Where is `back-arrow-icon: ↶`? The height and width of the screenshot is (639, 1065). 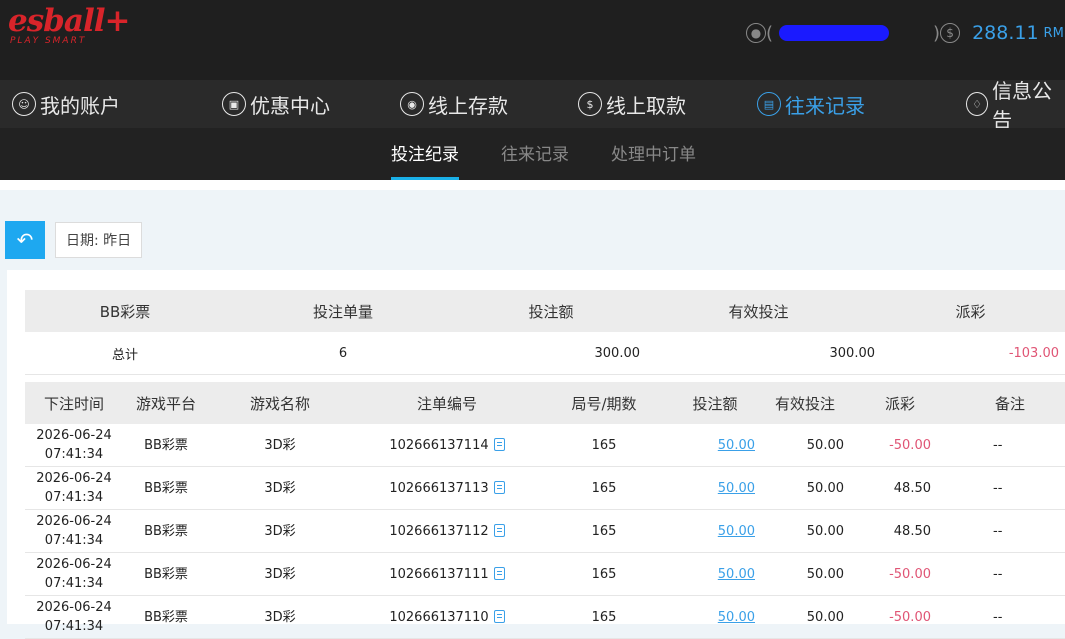
back-arrow-icon: ↶ is located at coordinates (25, 240).